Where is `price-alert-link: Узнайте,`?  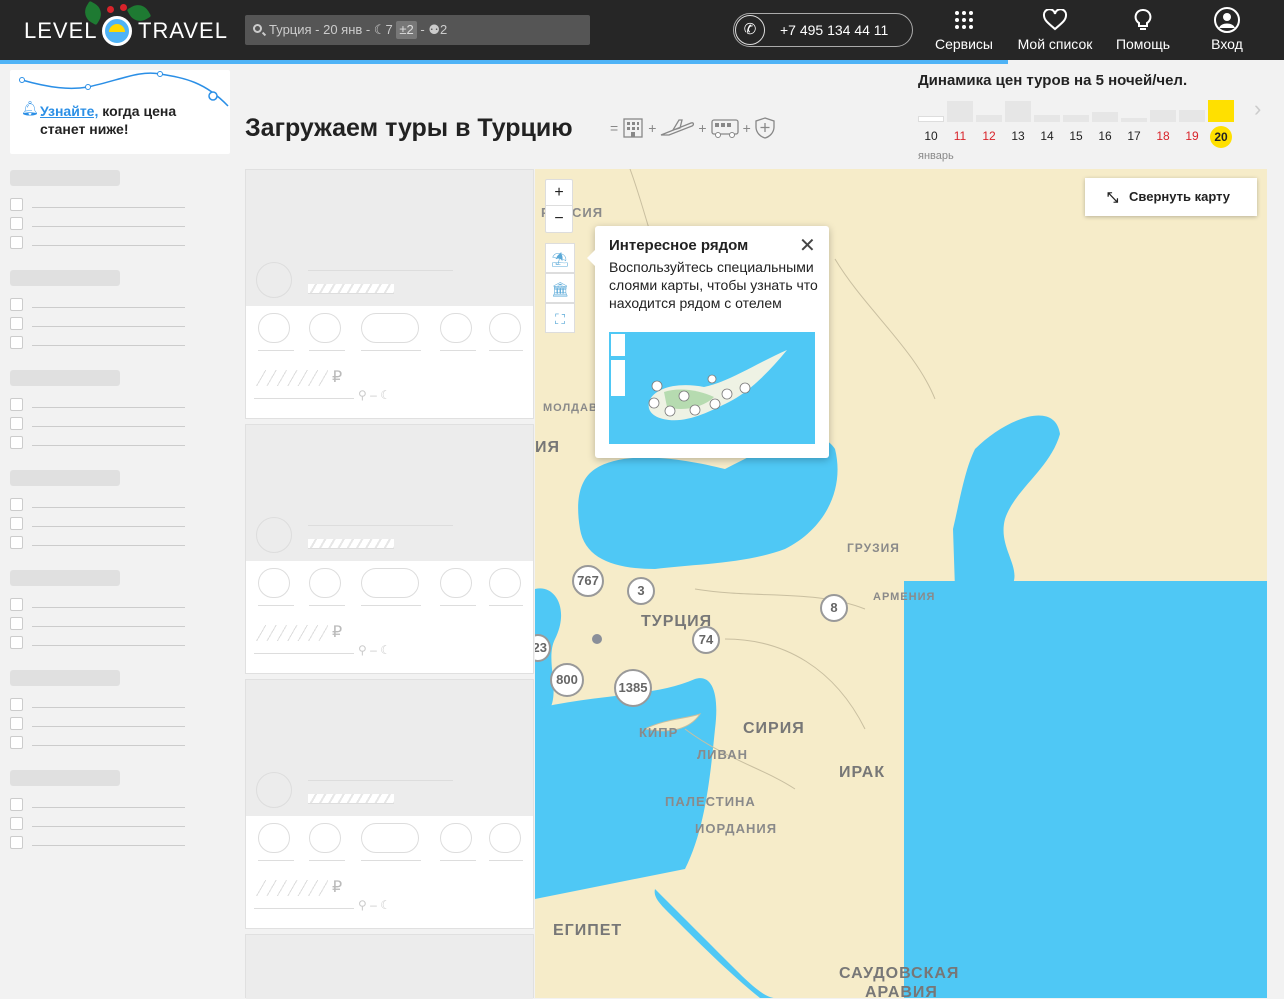 price-alert-link: Узнайте, is located at coordinates (69, 111).